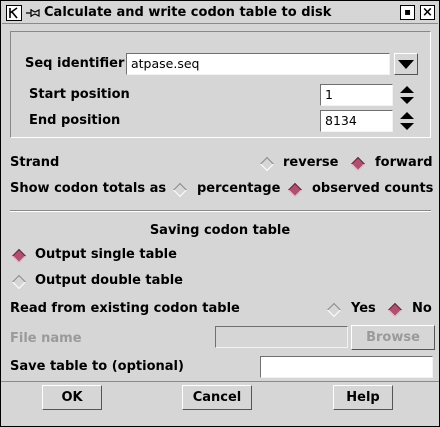 The image size is (440, 427). Describe the element at coordinates (395, 310) in the screenshot. I see `read-existing-no-radio` at that location.